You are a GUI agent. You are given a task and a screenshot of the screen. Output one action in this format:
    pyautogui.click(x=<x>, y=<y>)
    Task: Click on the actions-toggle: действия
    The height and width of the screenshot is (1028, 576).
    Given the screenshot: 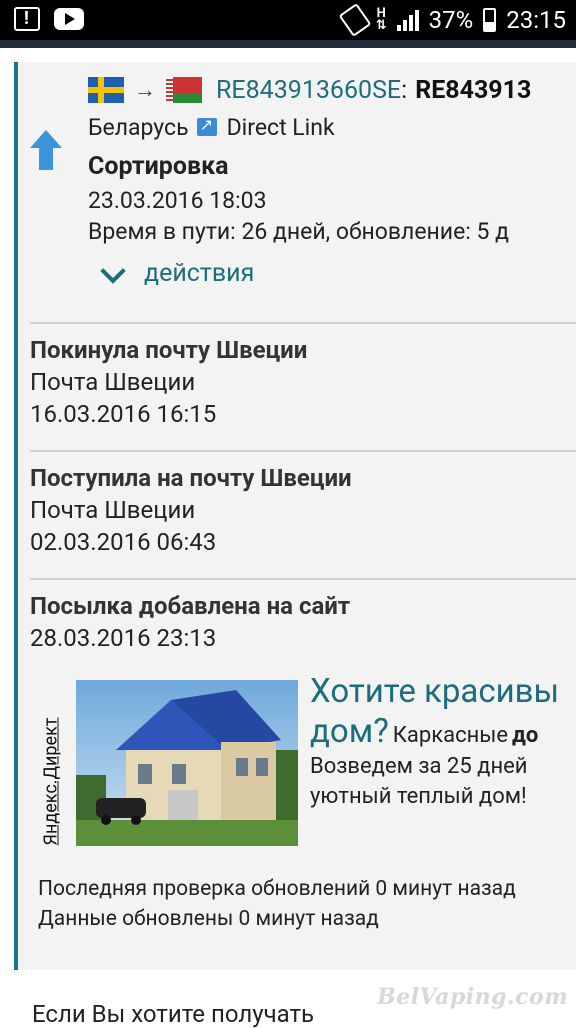 What is the action you would take?
    pyautogui.click(x=338, y=272)
    